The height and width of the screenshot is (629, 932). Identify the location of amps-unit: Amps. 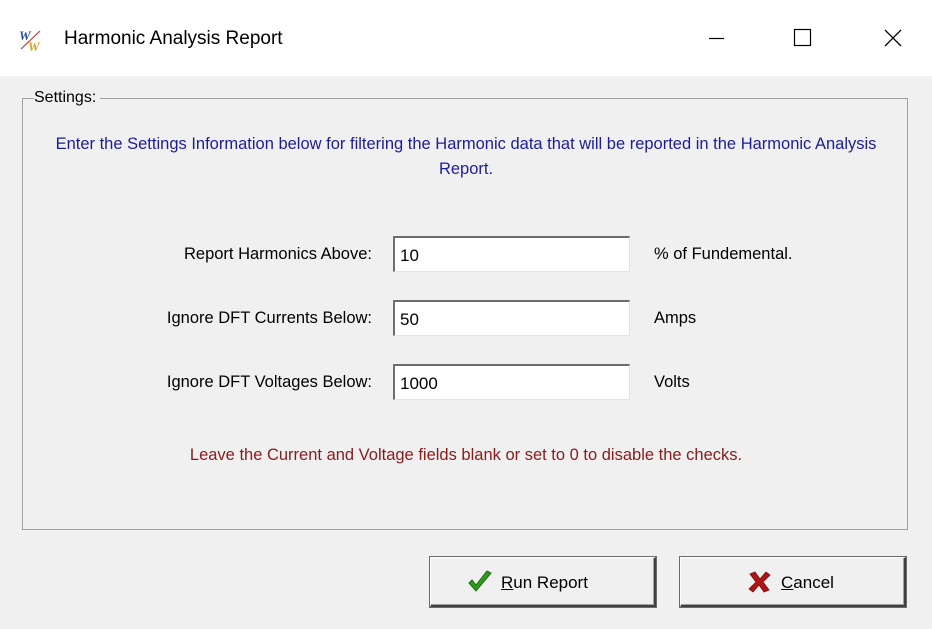
(675, 318).